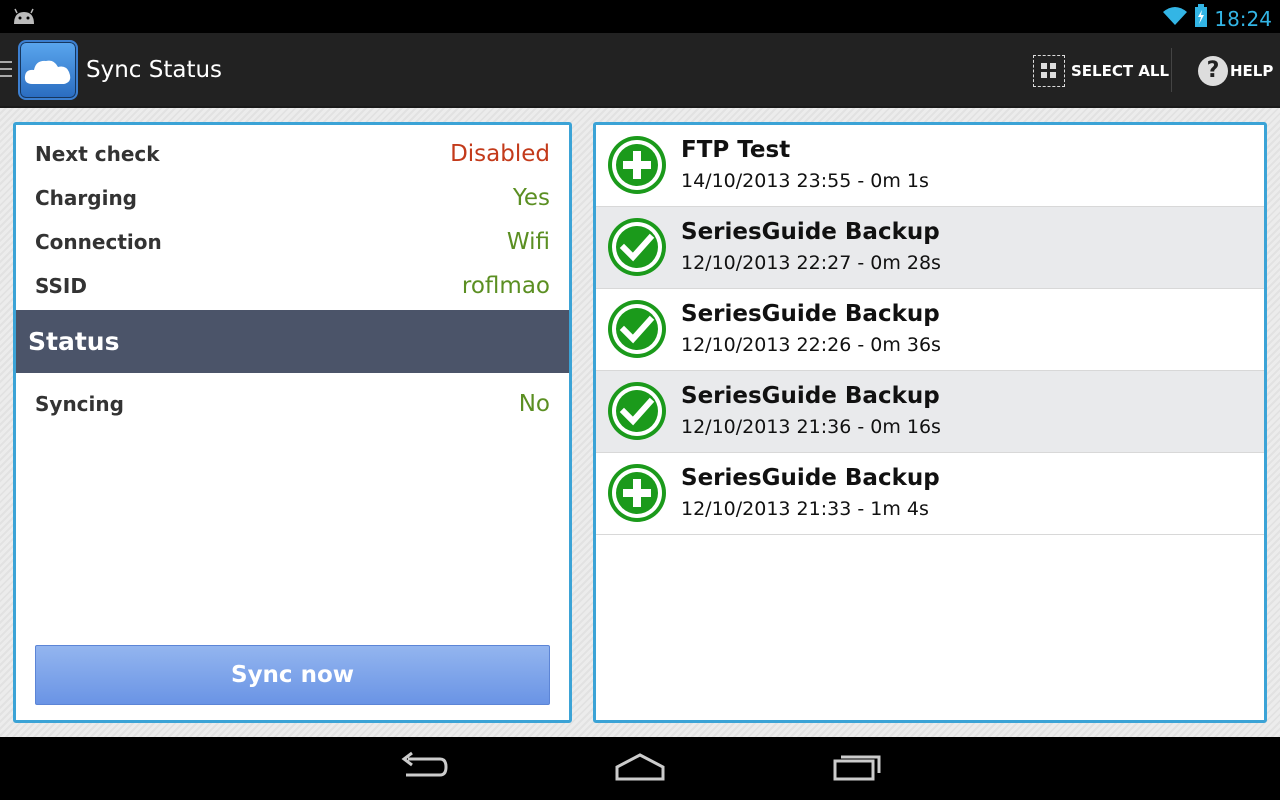 The image size is (1280, 800). Describe the element at coordinates (1120, 70) in the screenshot. I see `select-all-label: SELECT ALL` at that location.